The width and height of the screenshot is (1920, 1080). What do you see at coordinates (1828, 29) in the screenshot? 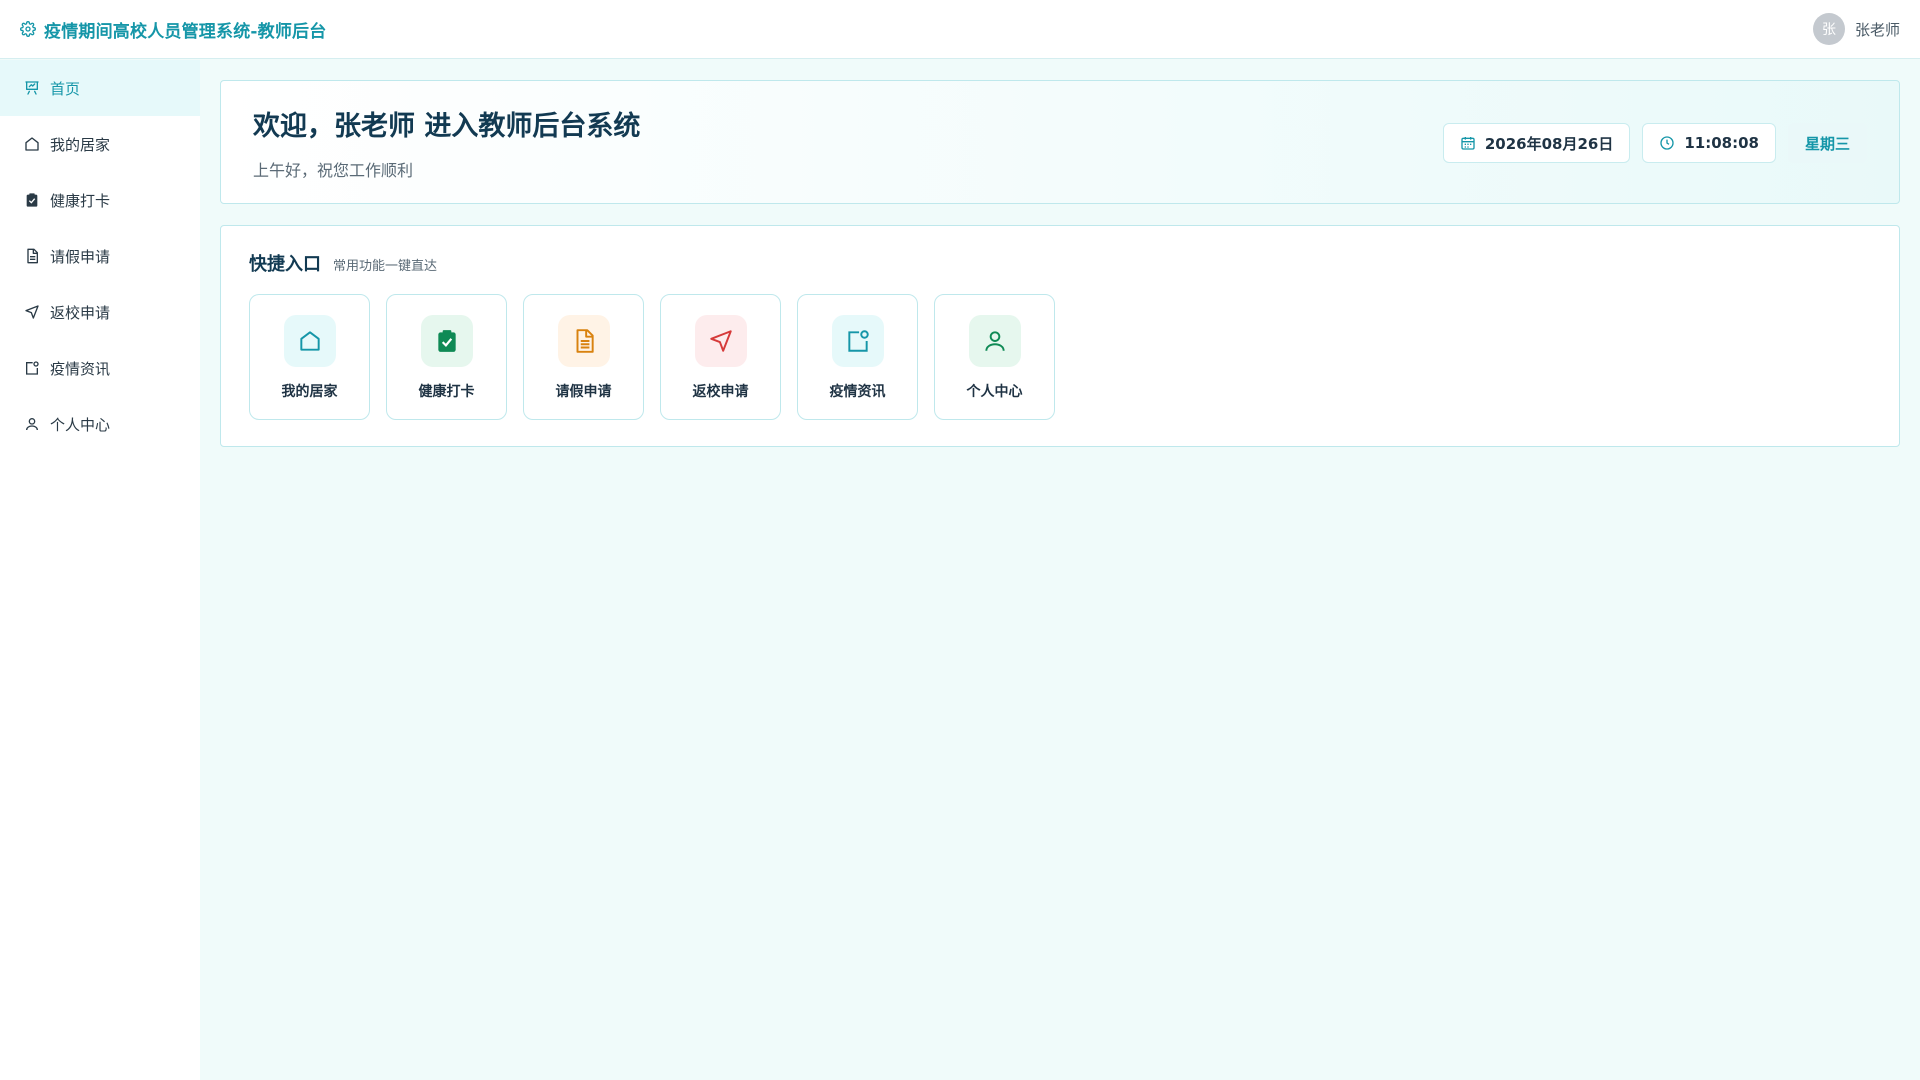
I see `avatar: 张` at bounding box center [1828, 29].